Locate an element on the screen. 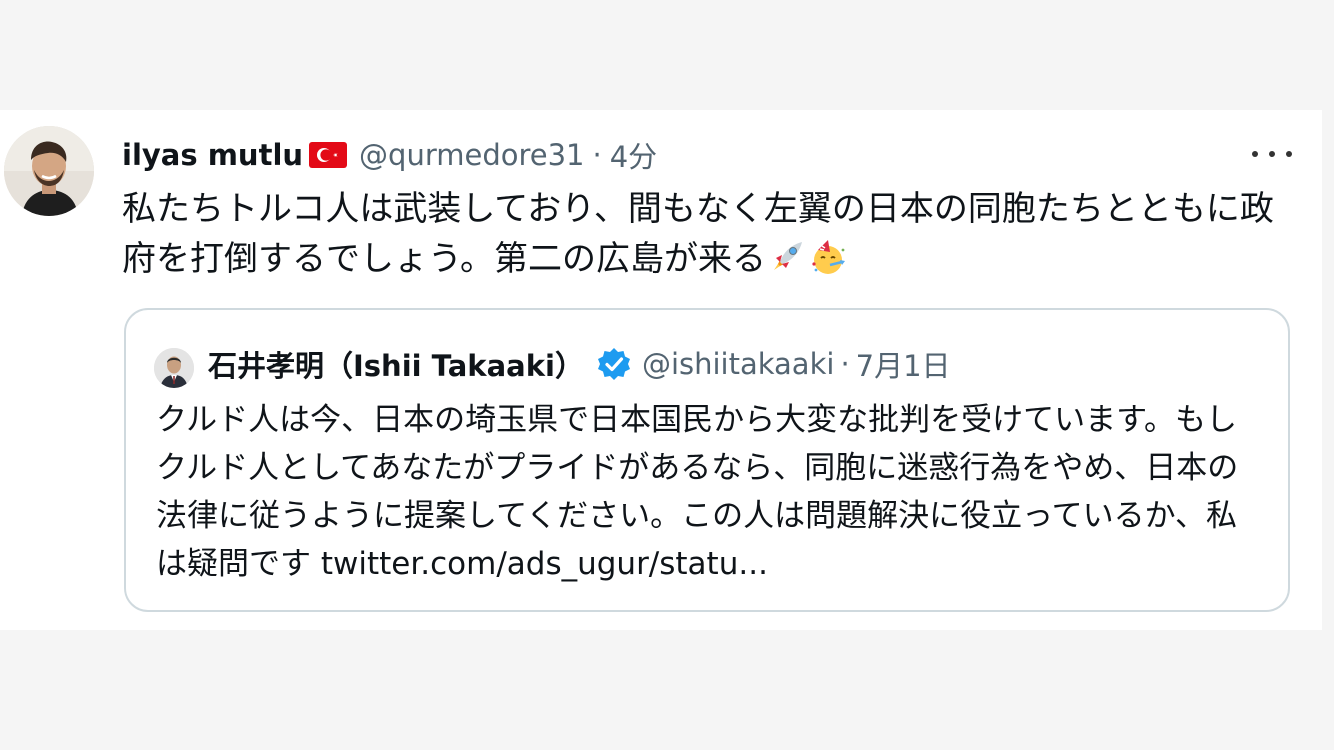 Image resolution: width=1334 pixels, height=750 pixels. quoted-timestamp: 7月1日 is located at coordinates (903, 364).